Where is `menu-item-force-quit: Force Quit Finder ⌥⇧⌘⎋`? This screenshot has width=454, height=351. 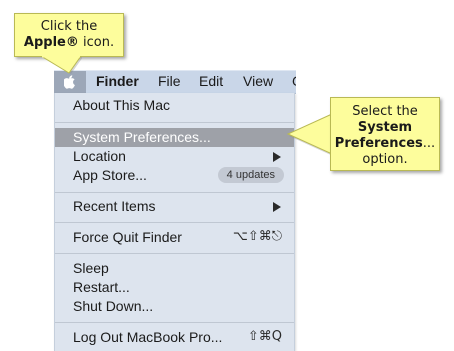 menu-item-force-quit: Force Quit Finder ⌥⇧⌘⎋ is located at coordinates (174, 237).